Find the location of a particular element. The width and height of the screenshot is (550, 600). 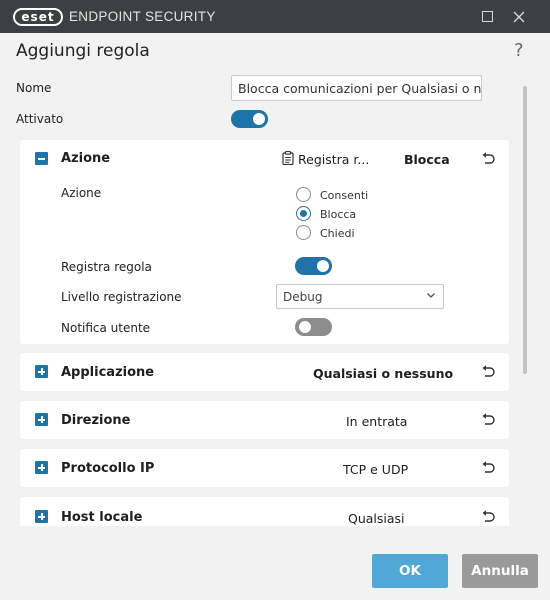

enabled-label: Attivato is located at coordinates (40, 119).